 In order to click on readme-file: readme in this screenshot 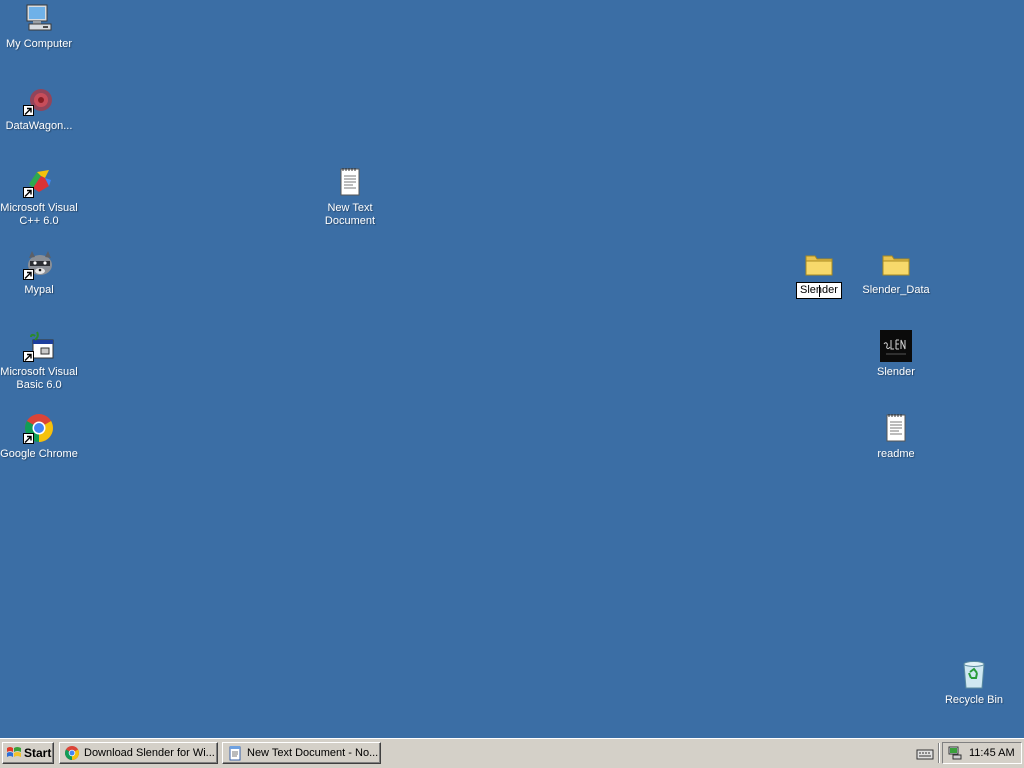, I will do `click(896, 436)`.